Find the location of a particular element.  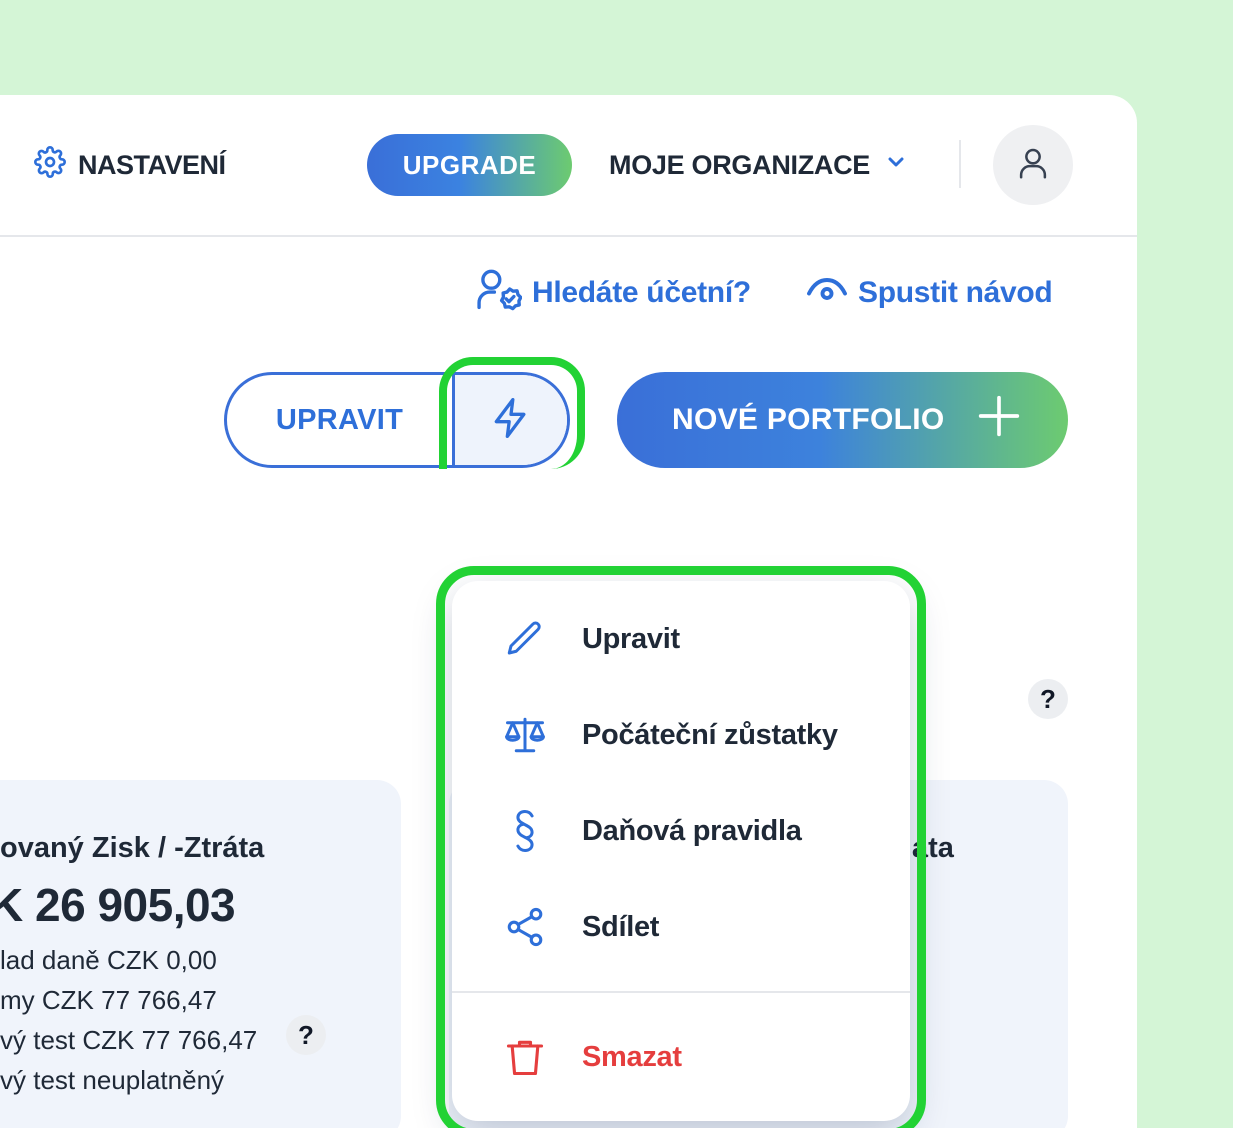

new-portfolio-button: NOVÉ PORTFOLIO is located at coordinates (842, 420).